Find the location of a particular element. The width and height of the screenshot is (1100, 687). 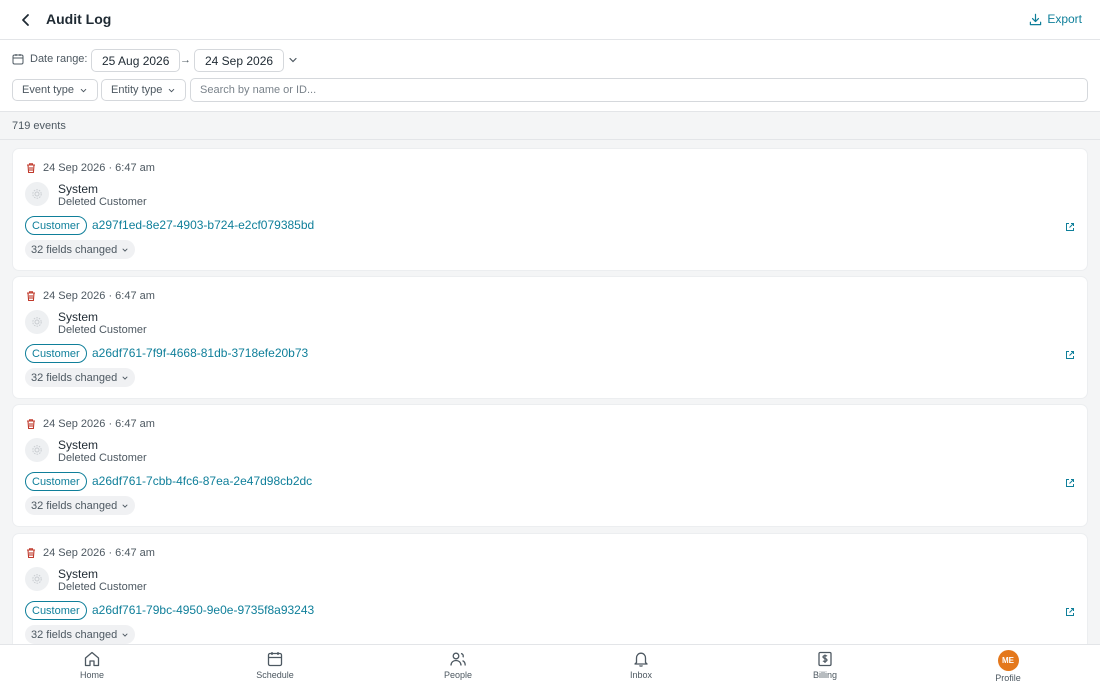

nav-schedule-label: Schedule is located at coordinates (275, 675).